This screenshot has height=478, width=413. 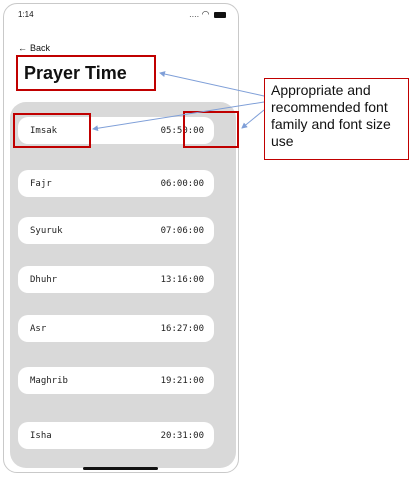 I want to click on arrow-to-time, so click(x=253, y=119).